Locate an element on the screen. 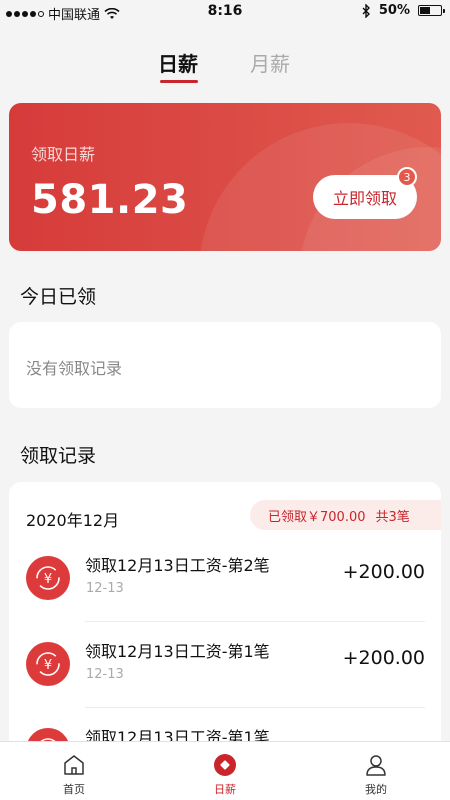 The height and width of the screenshot is (800, 450). salary-tabs: 日薪 月薪 is located at coordinates (225, 63).